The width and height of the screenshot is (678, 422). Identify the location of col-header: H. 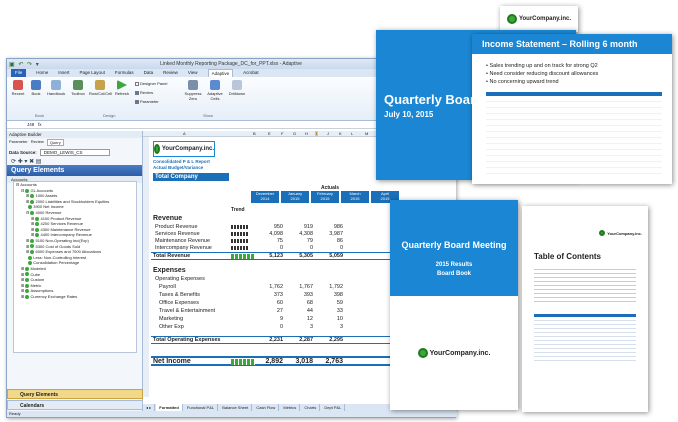
(306, 133).